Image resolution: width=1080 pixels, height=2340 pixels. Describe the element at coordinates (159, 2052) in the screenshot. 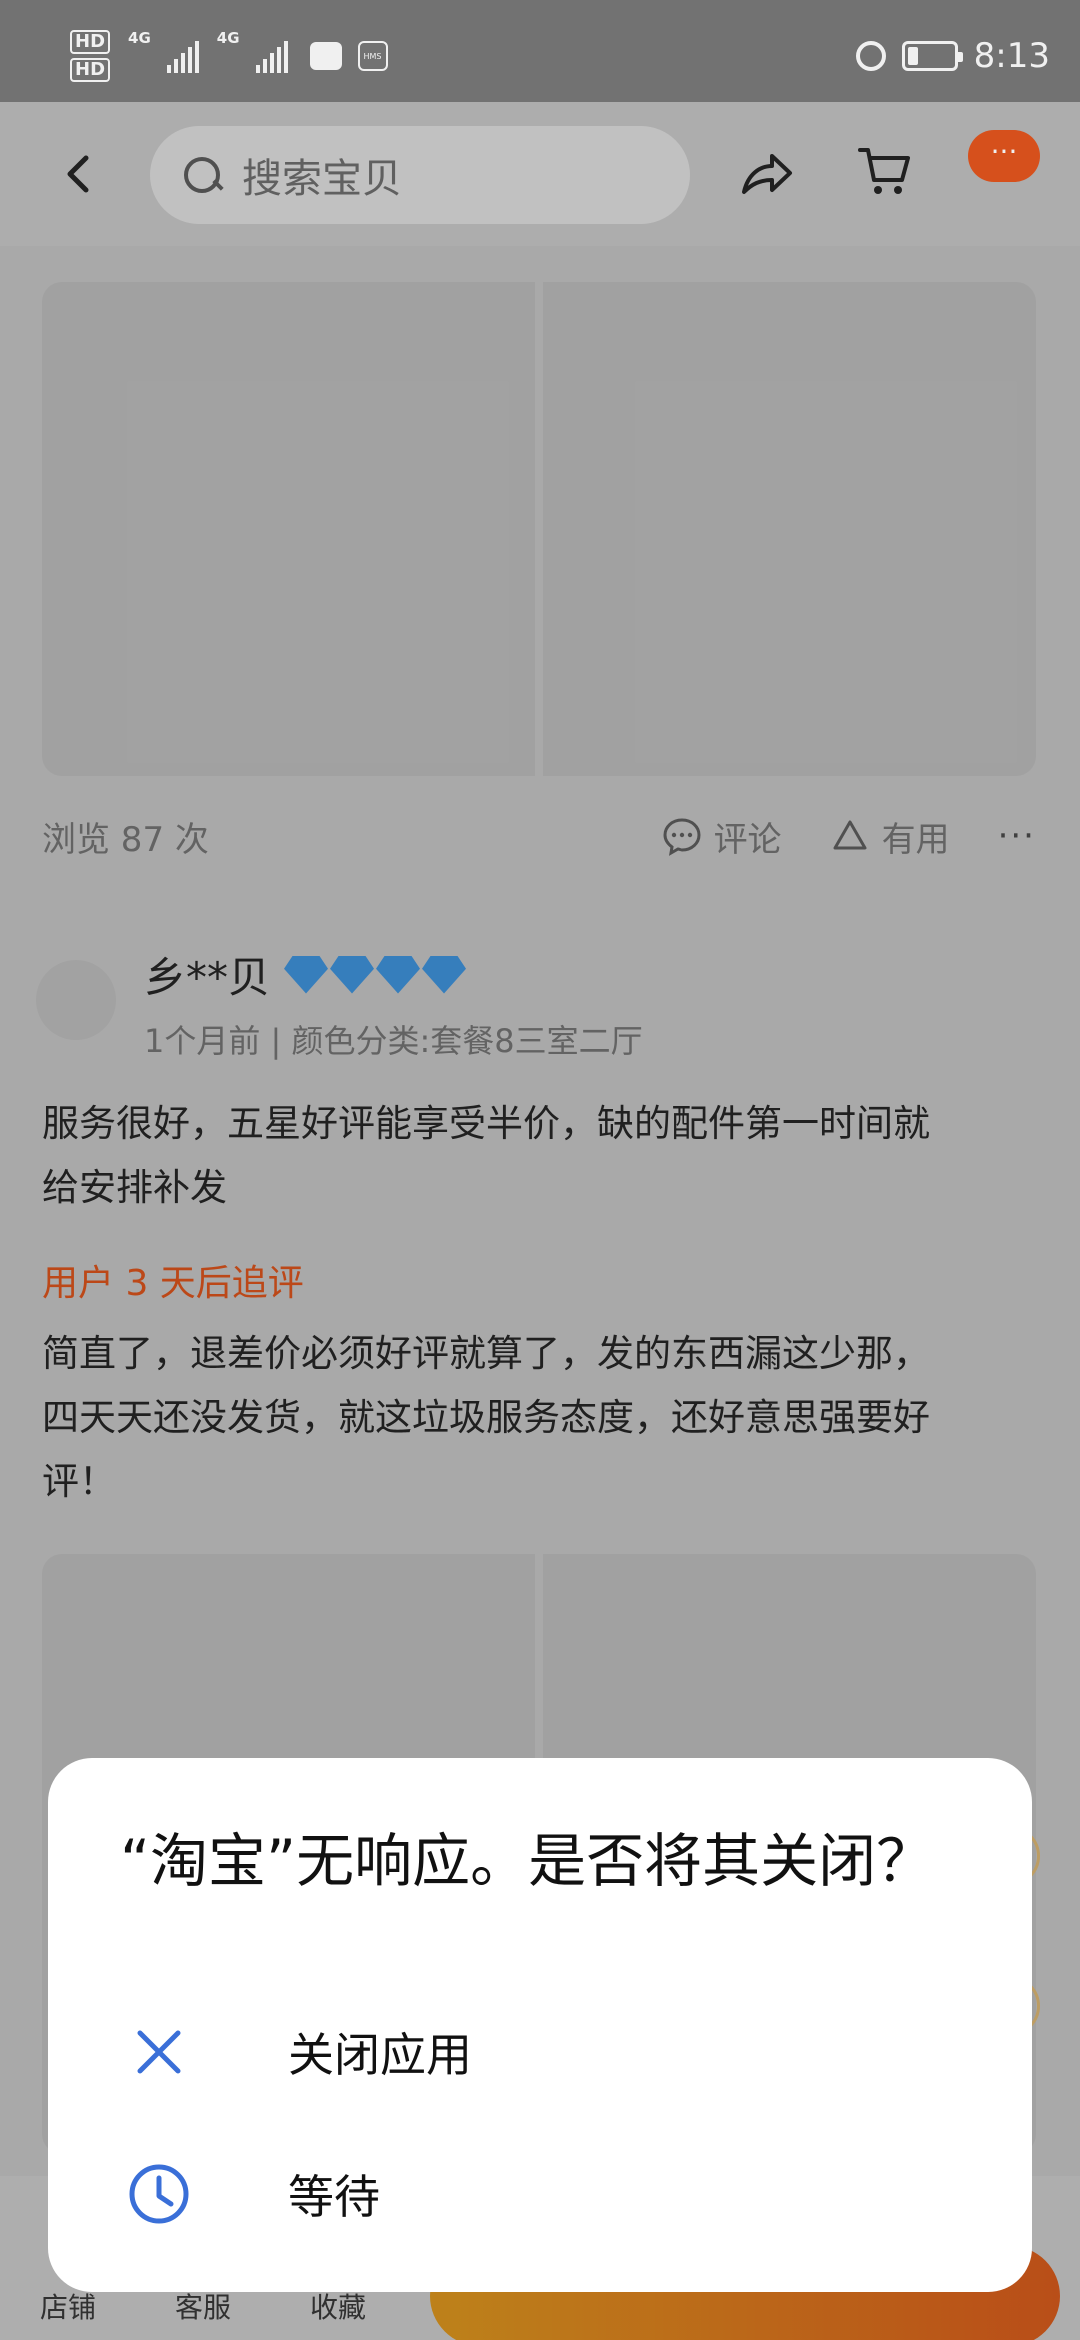

I see `close-icon` at that location.